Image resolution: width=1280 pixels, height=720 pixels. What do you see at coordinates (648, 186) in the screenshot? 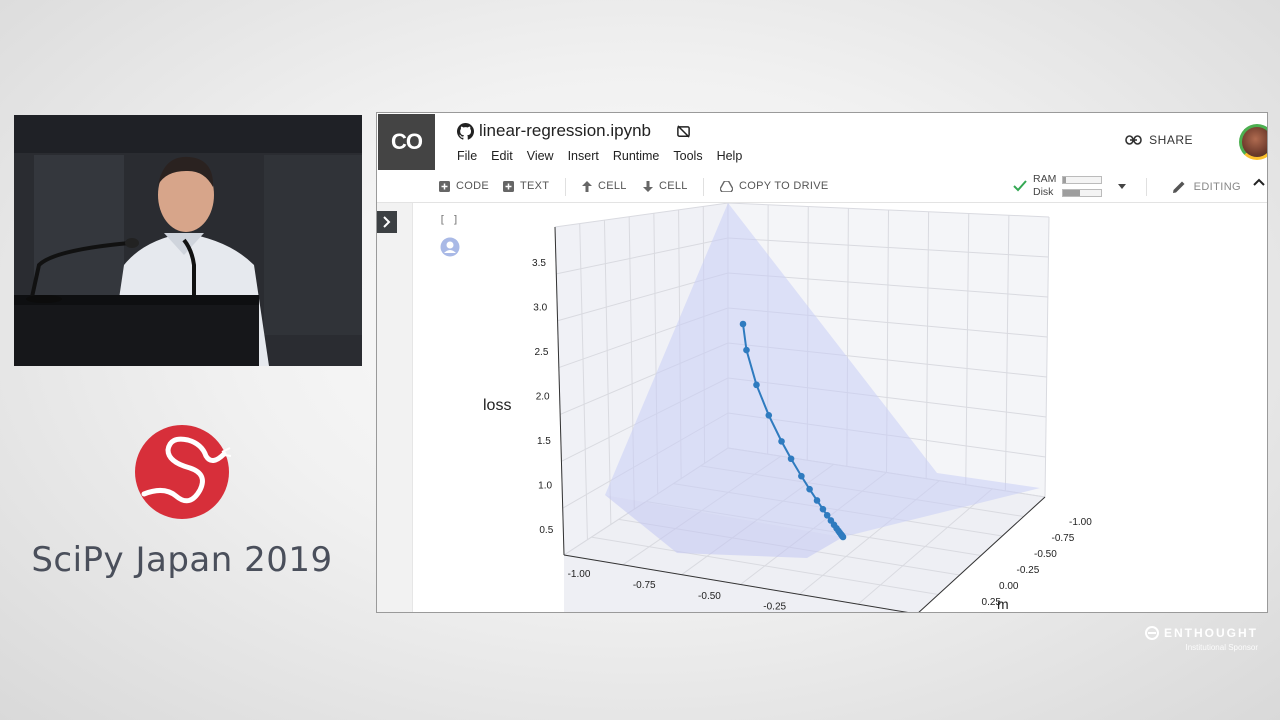
I see `arrow-down-icon` at bounding box center [648, 186].